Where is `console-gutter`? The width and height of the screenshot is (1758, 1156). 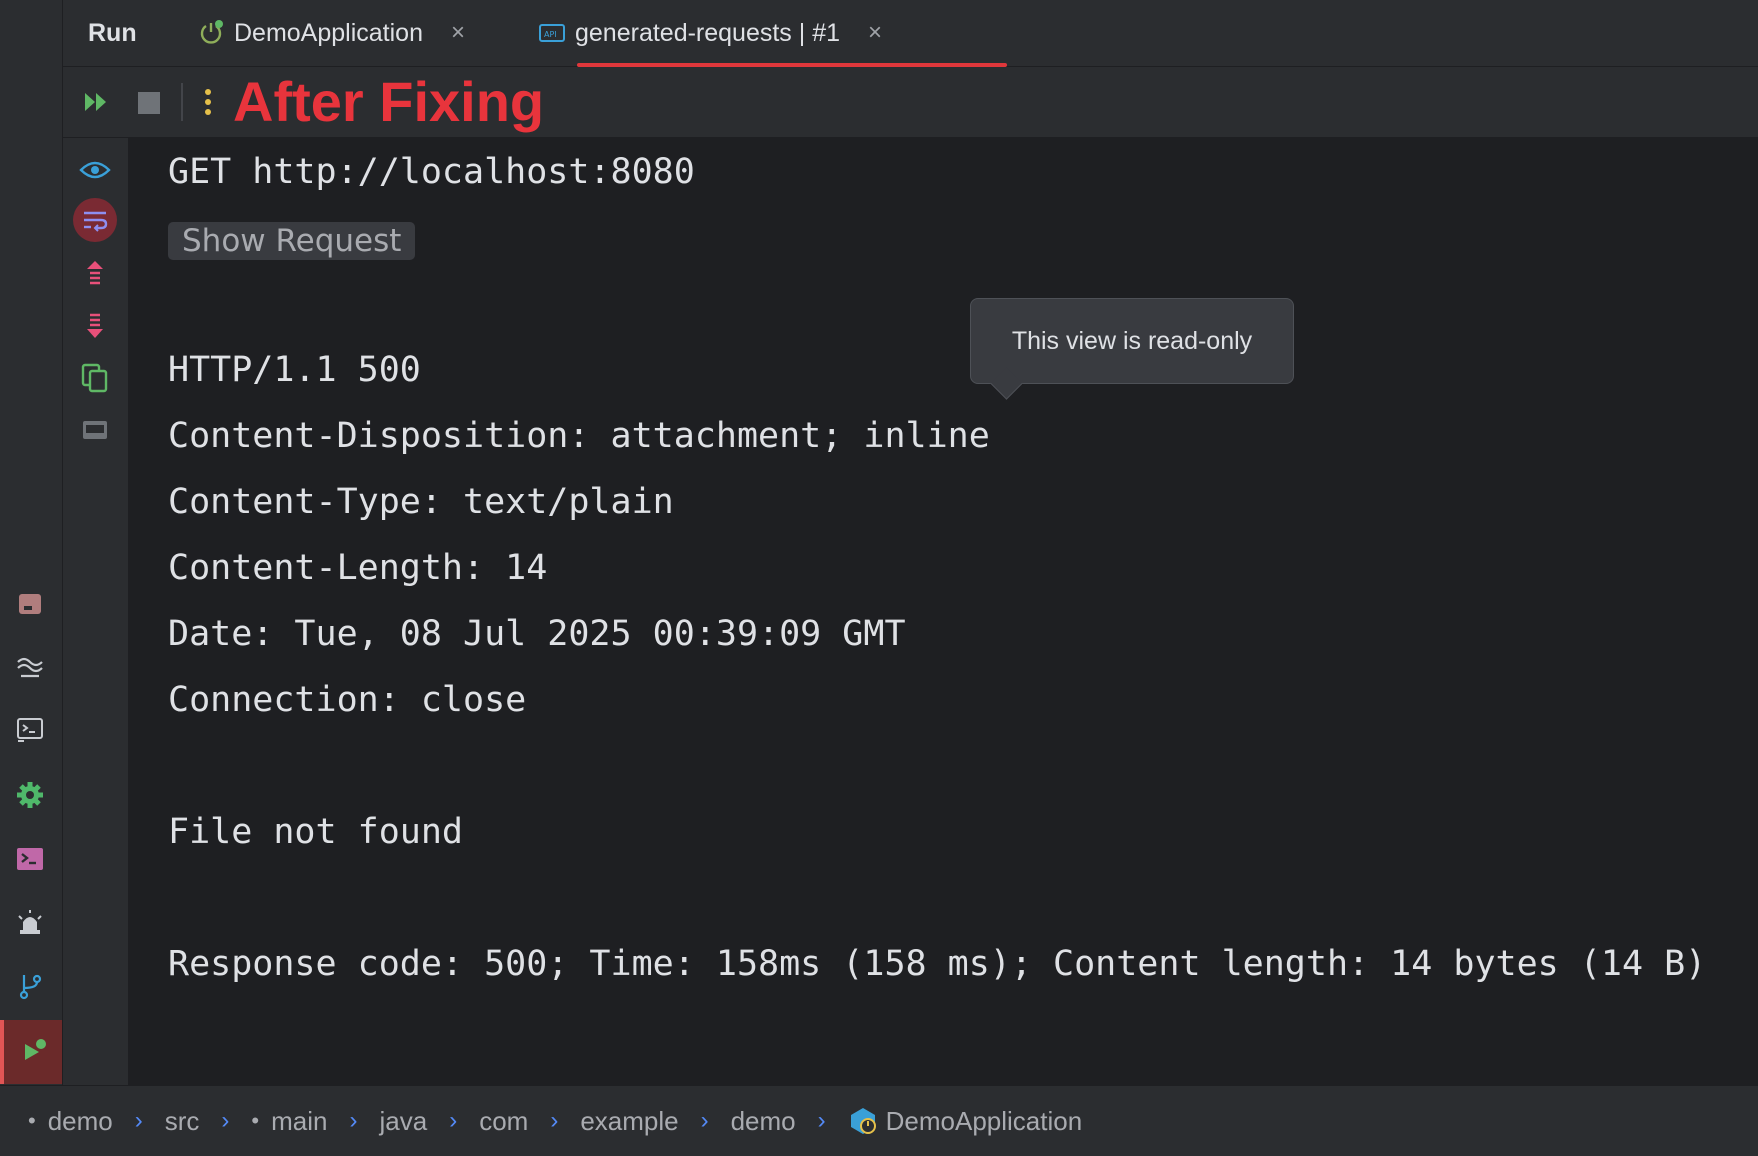
console-gutter is located at coordinates (95, 611).